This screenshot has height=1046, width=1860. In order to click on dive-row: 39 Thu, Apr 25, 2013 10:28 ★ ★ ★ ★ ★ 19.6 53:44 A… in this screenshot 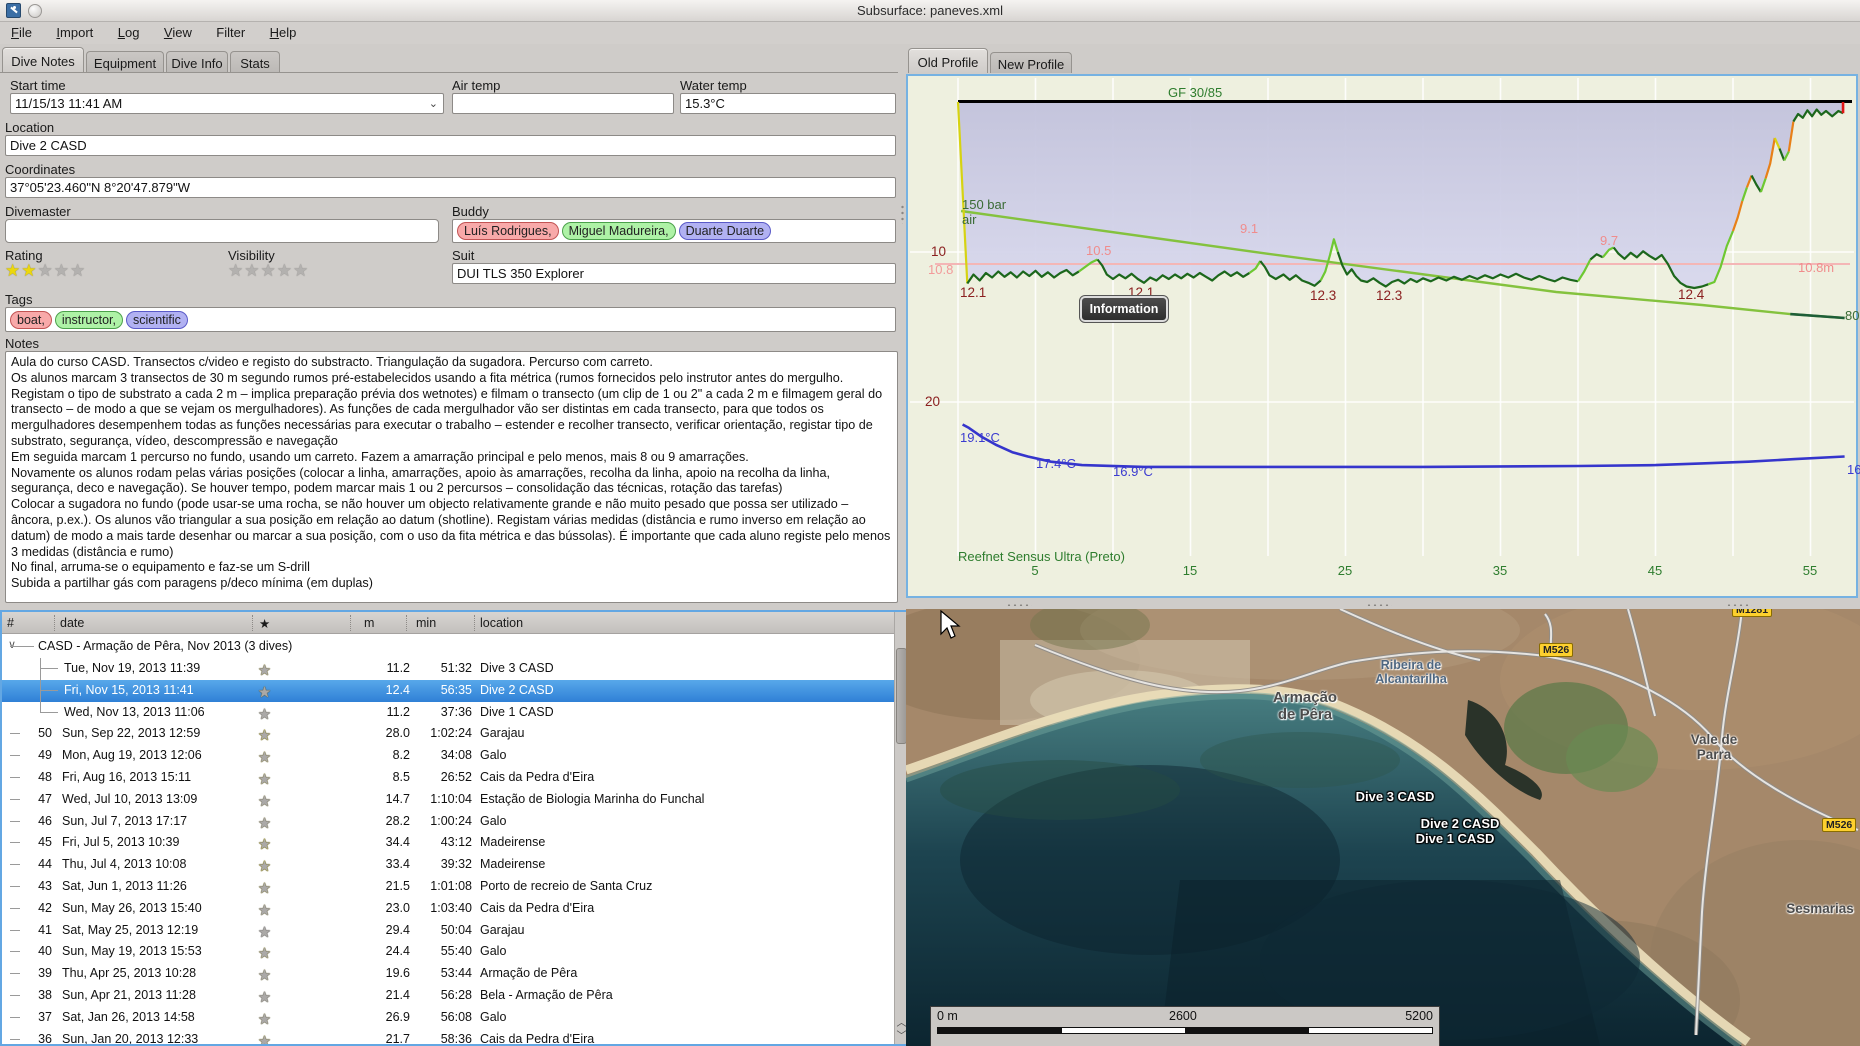, I will do `click(448, 974)`.